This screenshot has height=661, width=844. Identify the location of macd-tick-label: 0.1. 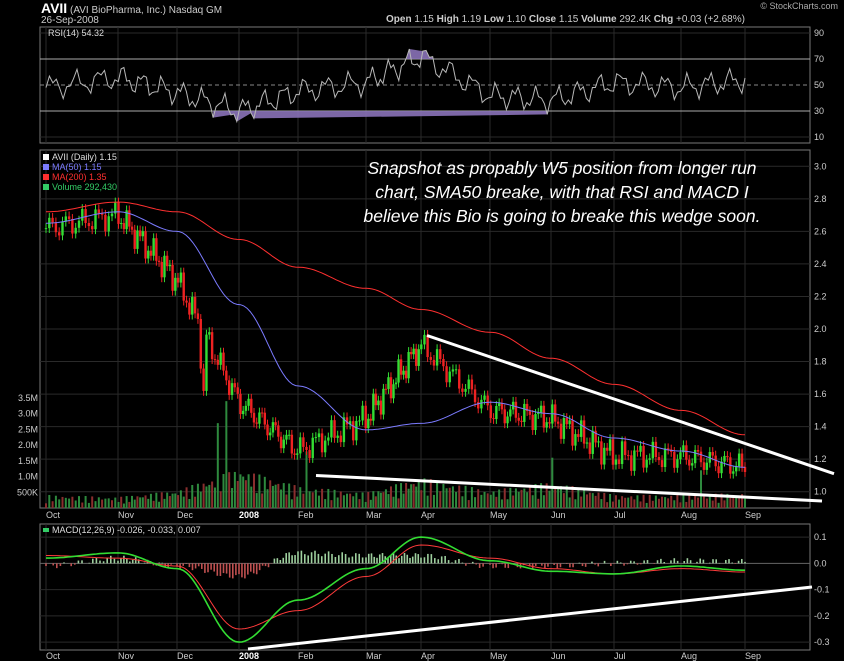
(820, 537).